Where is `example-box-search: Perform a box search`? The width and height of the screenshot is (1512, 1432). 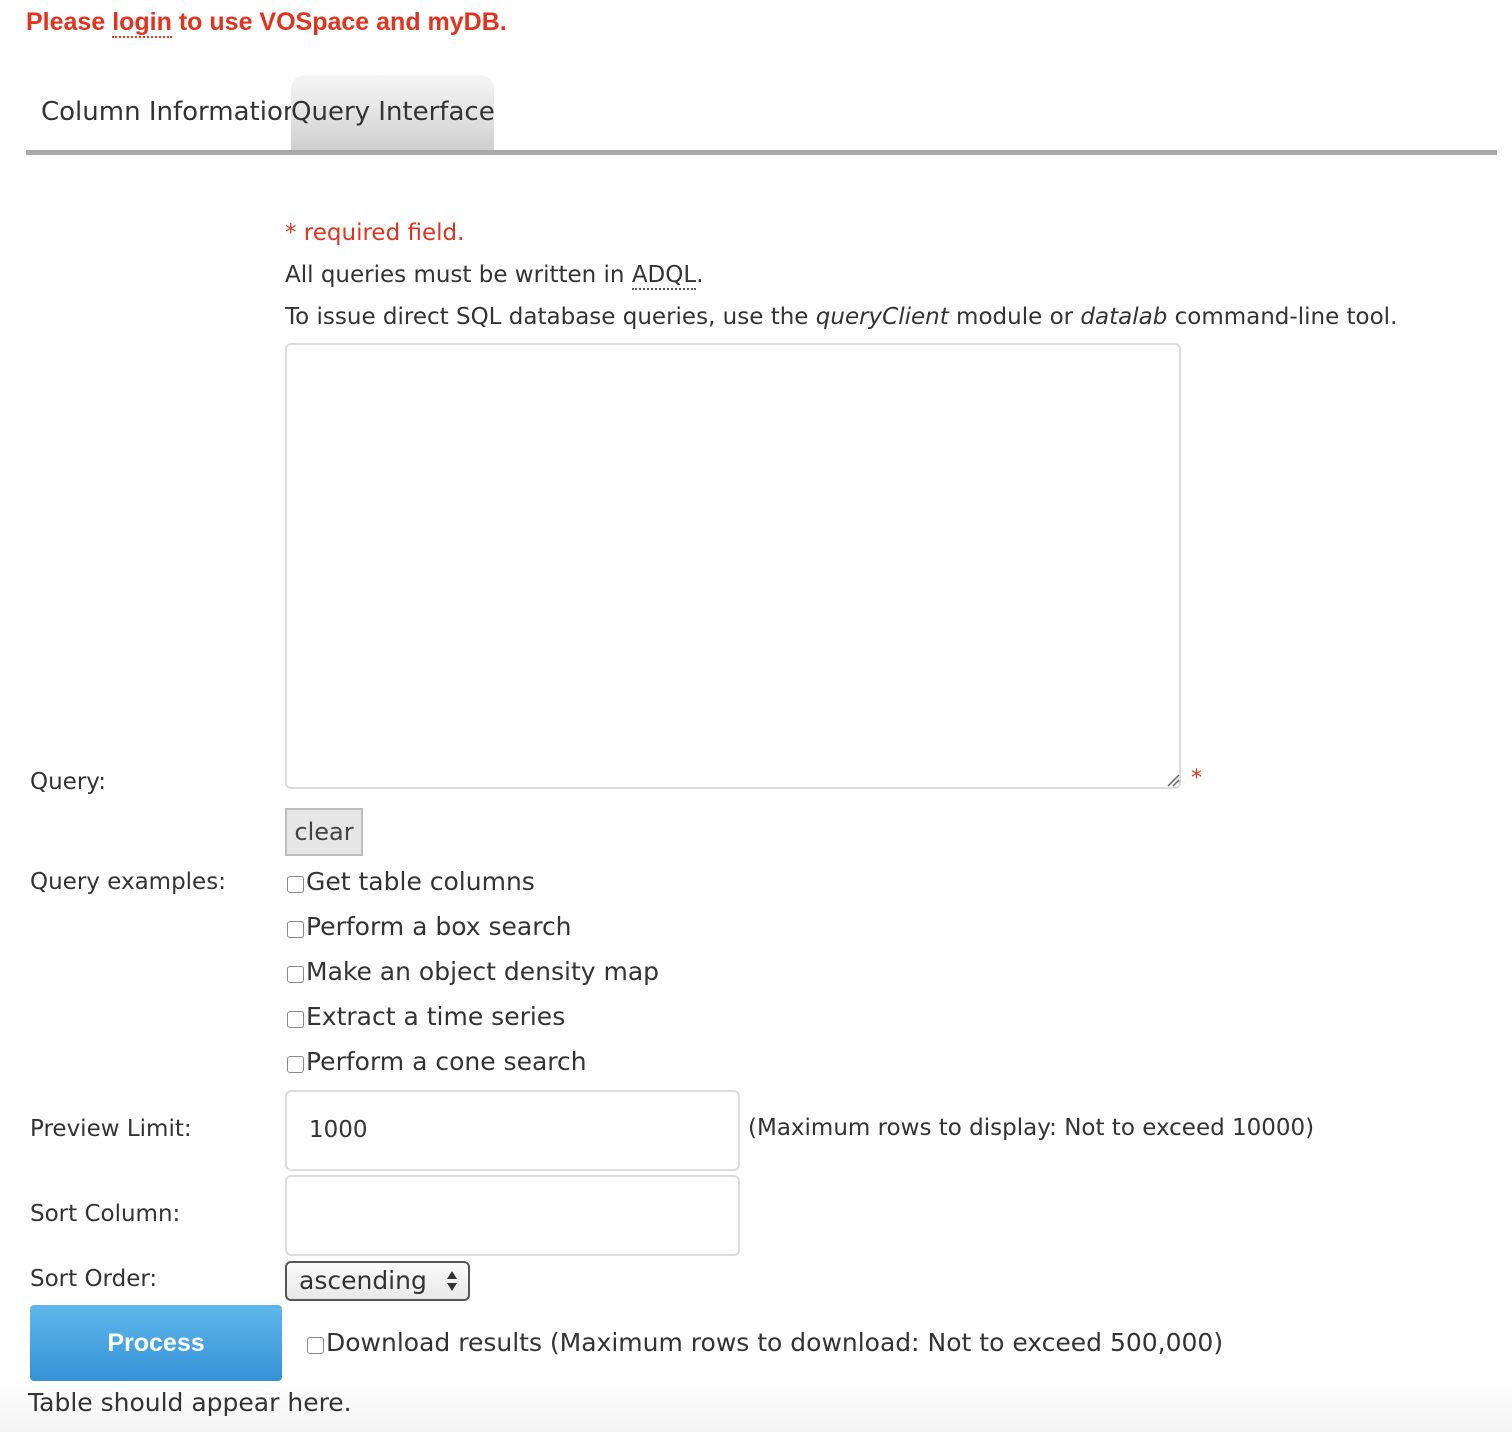 example-box-search: Perform a box search is located at coordinates (429, 927).